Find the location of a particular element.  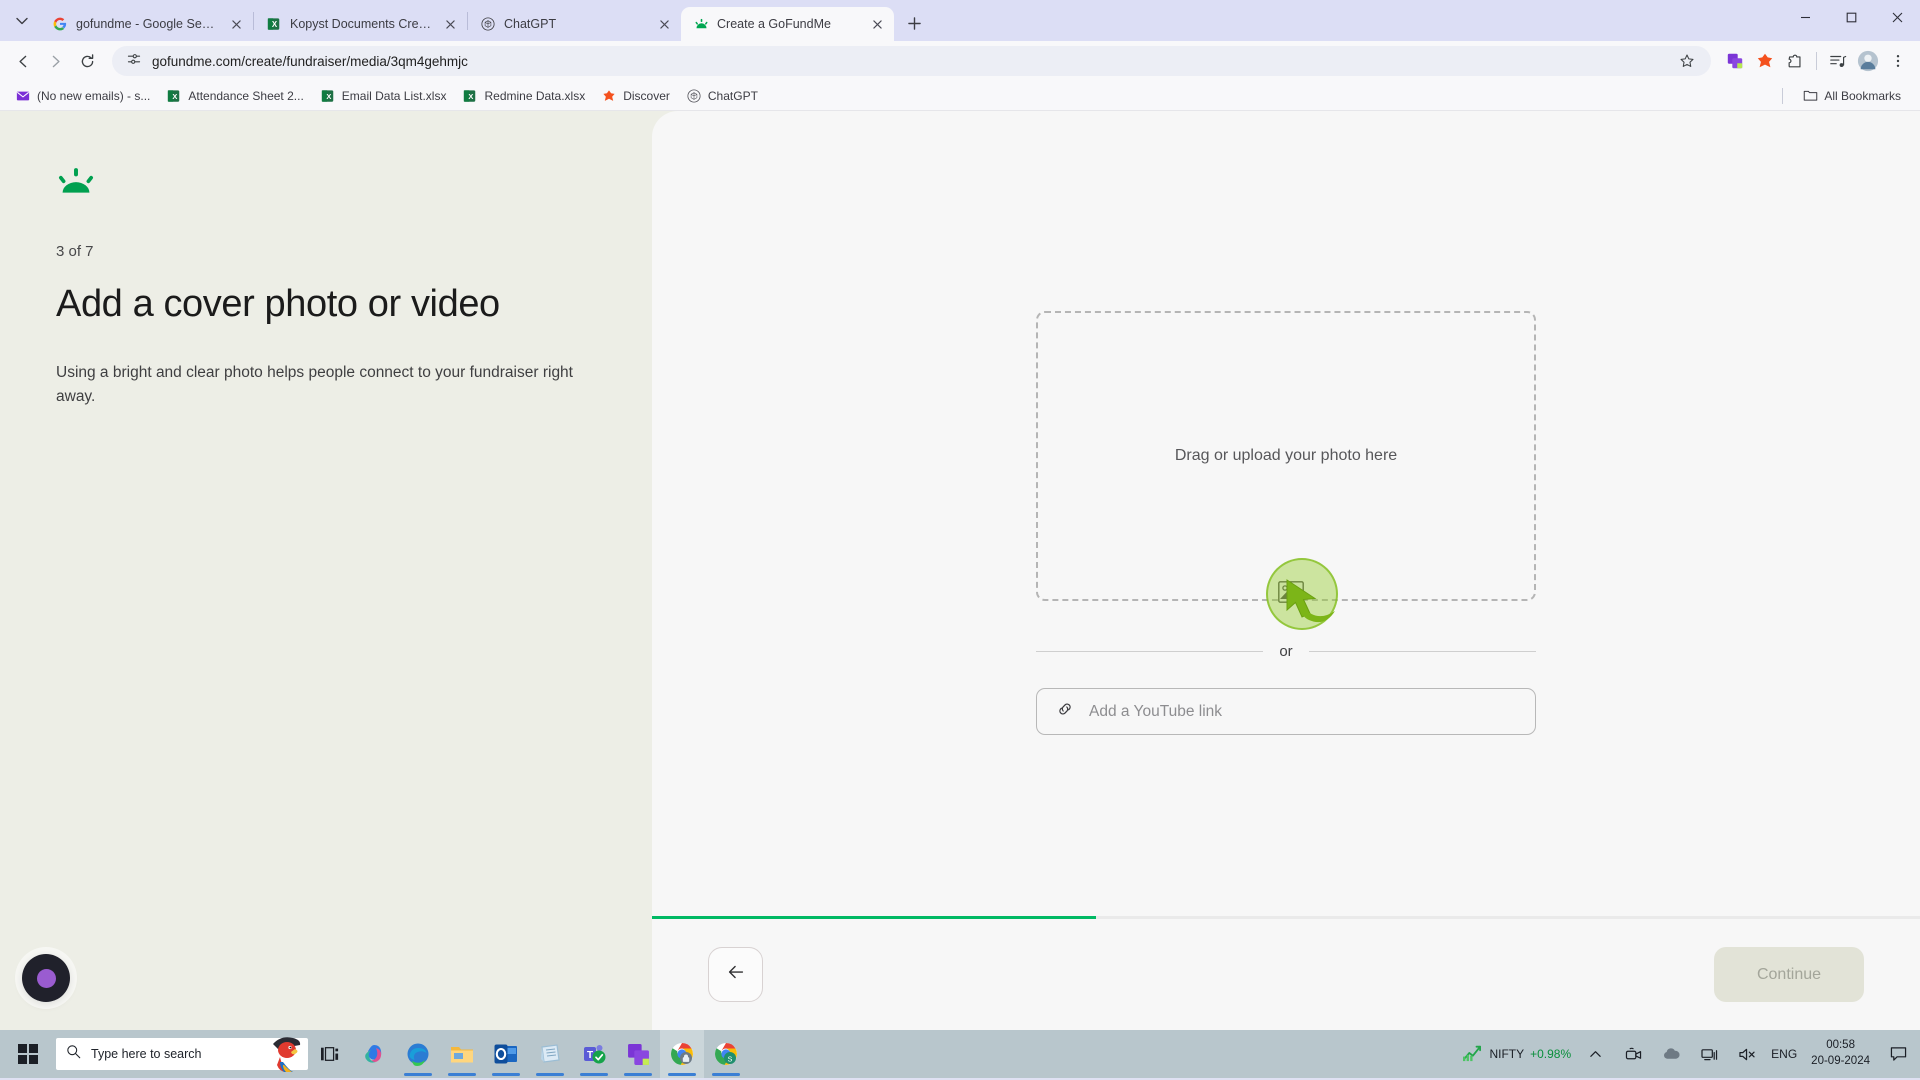

bookmark-label: Discover is located at coordinates (646, 95).